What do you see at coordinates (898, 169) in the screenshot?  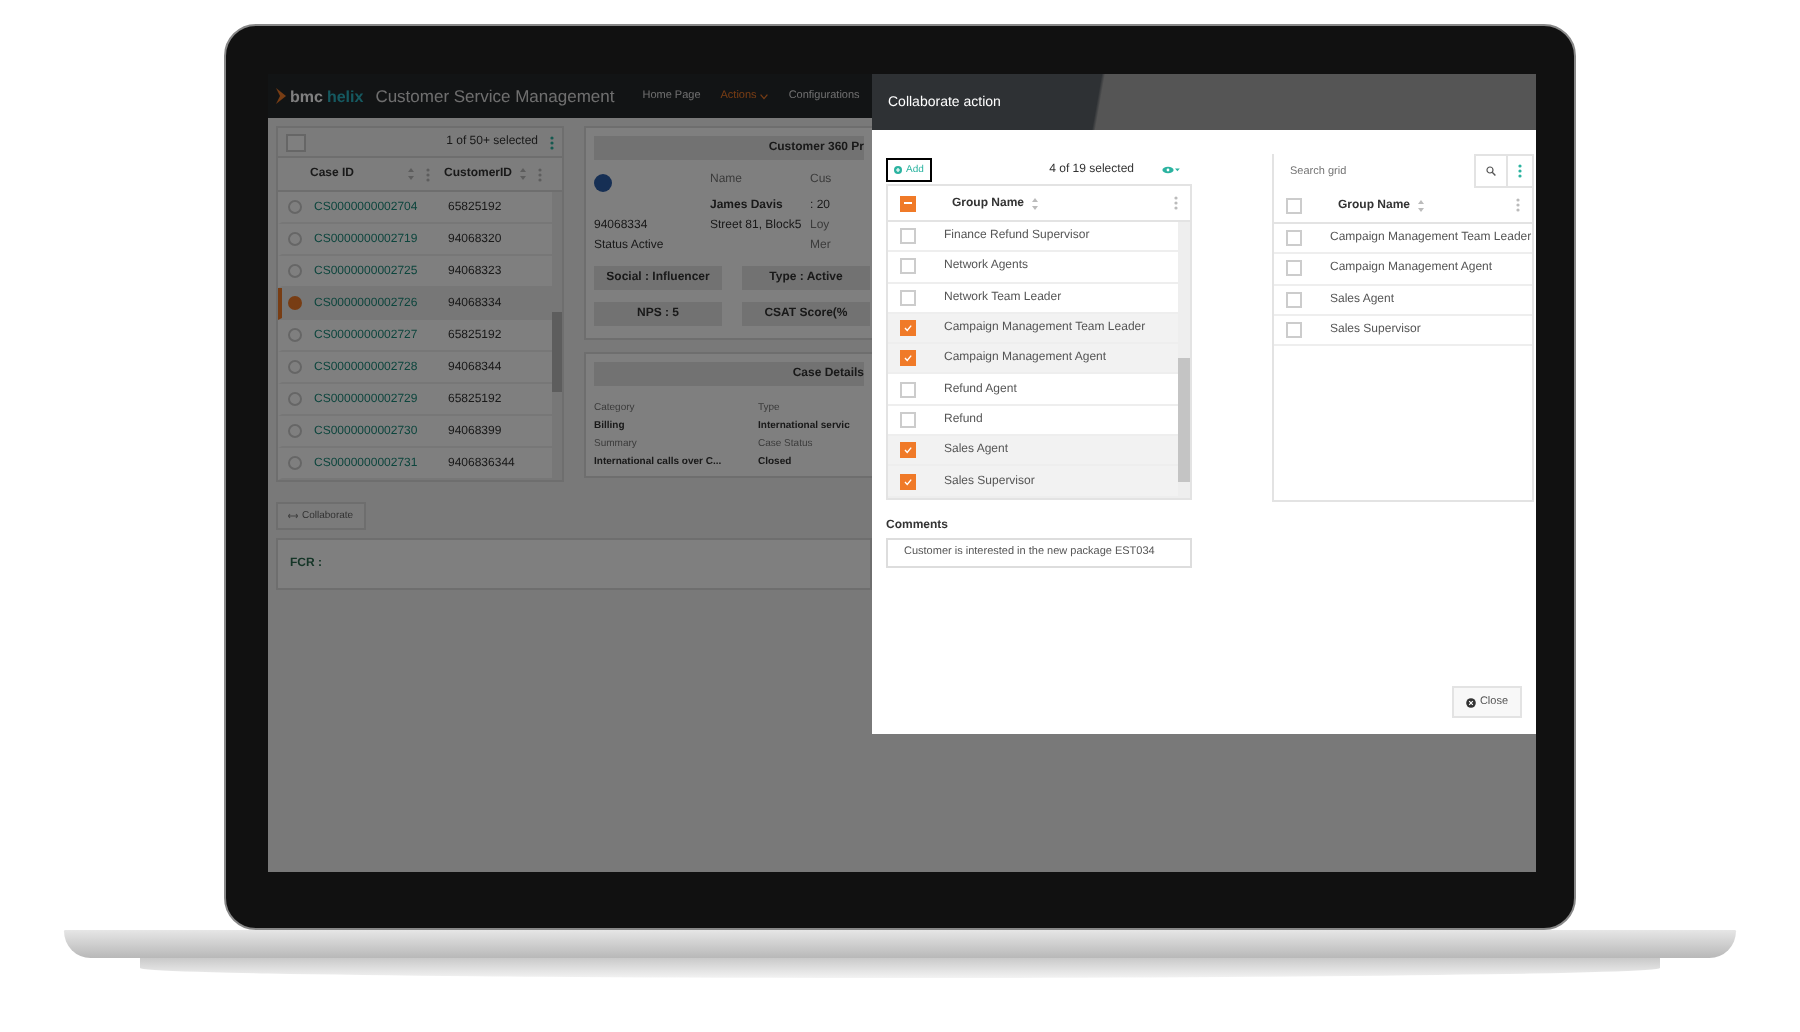 I see `plus-icon` at bounding box center [898, 169].